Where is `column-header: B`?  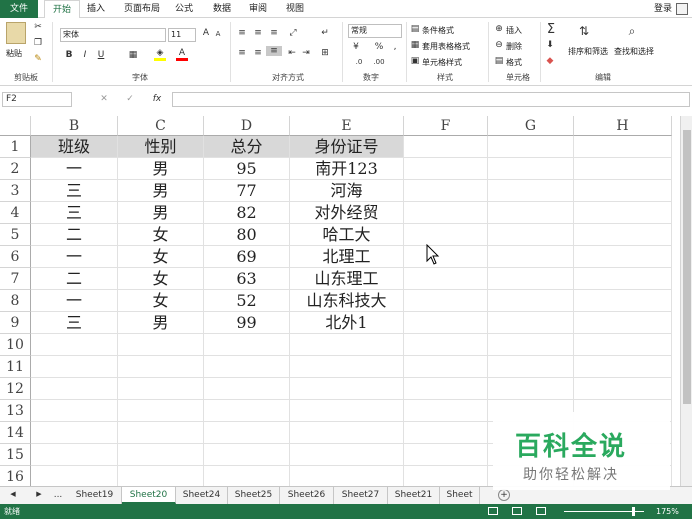
column-header: B is located at coordinates (74, 126).